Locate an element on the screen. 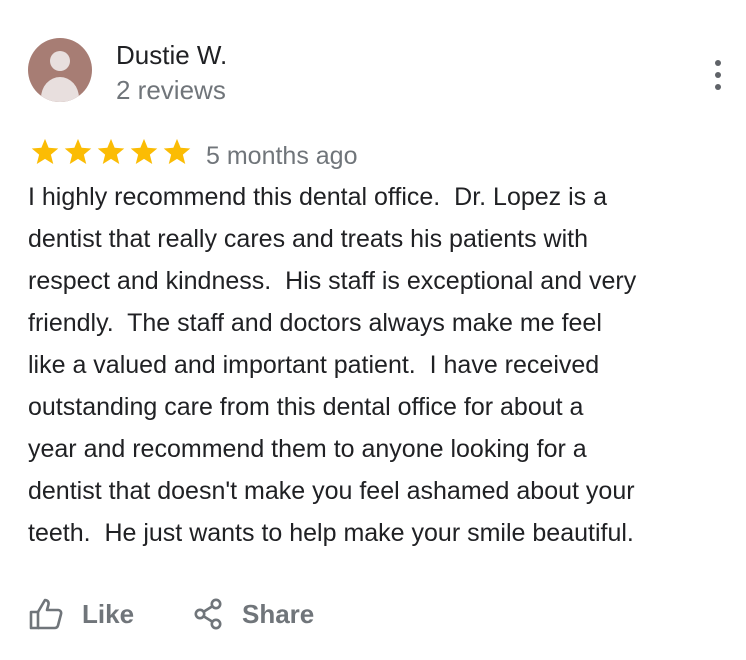 Image resolution: width=746 pixels, height=660 pixels. more-options-icon is located at coordinates (718, 75).